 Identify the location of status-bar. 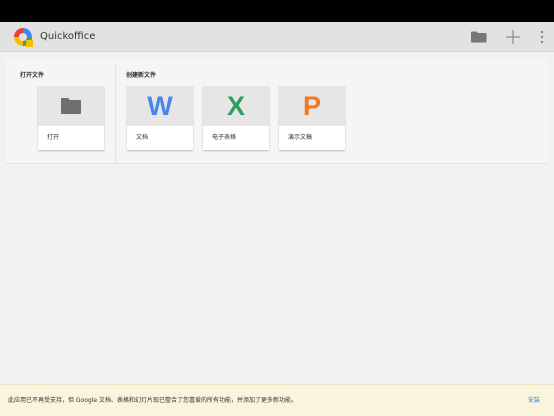
(277, 11).